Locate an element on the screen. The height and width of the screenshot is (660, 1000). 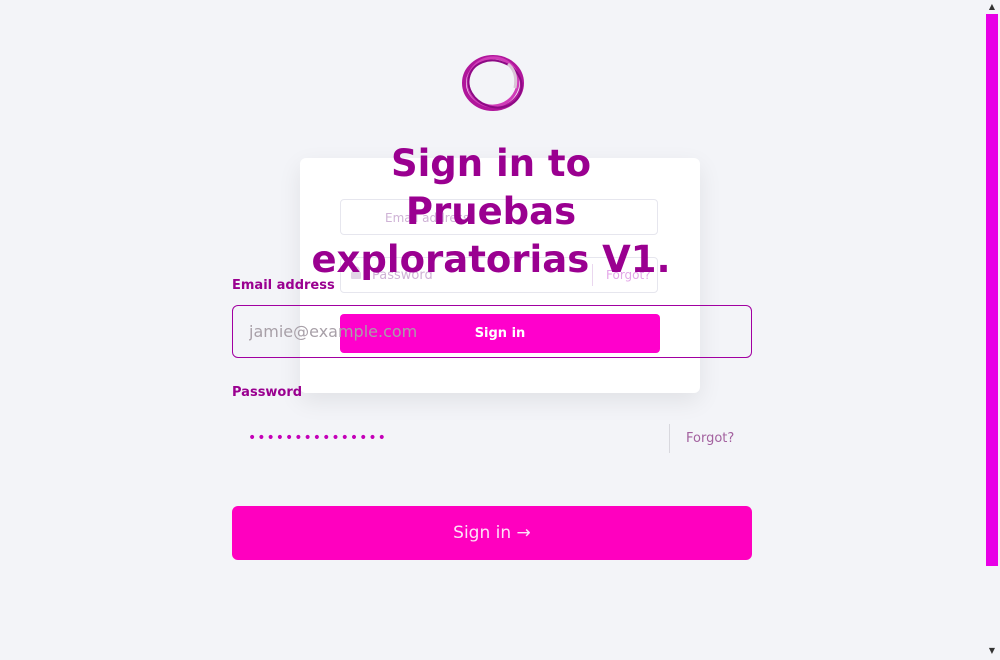
forgot-password-link: Forgot? is located at coordinates (710, 438).